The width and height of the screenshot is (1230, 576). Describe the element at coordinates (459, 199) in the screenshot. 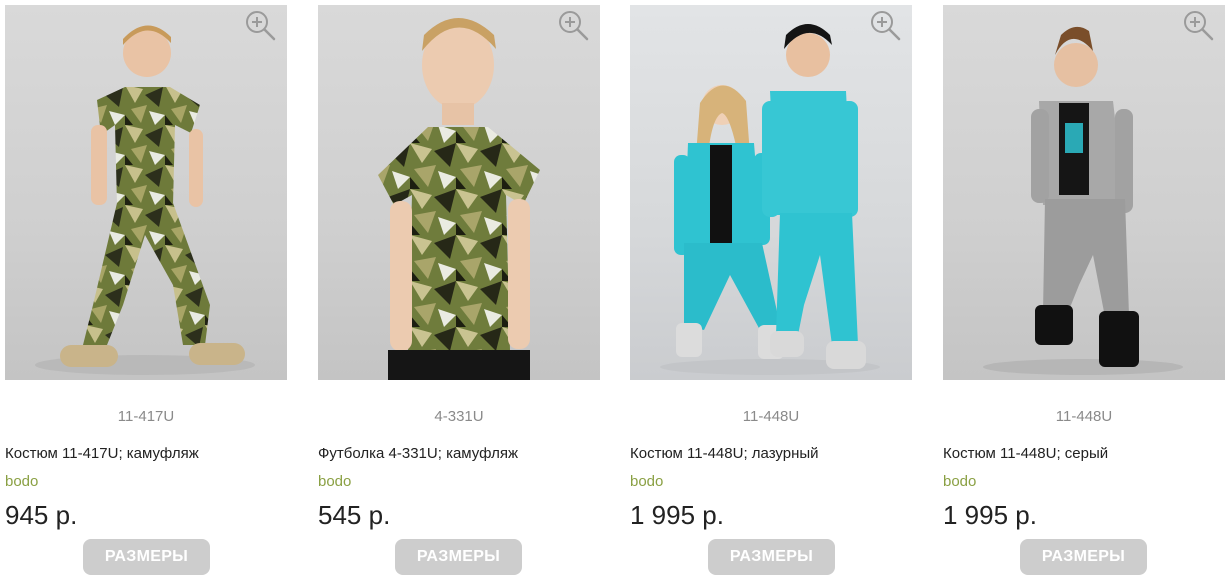

I see `product-photo-camo-tshirt` at that location.